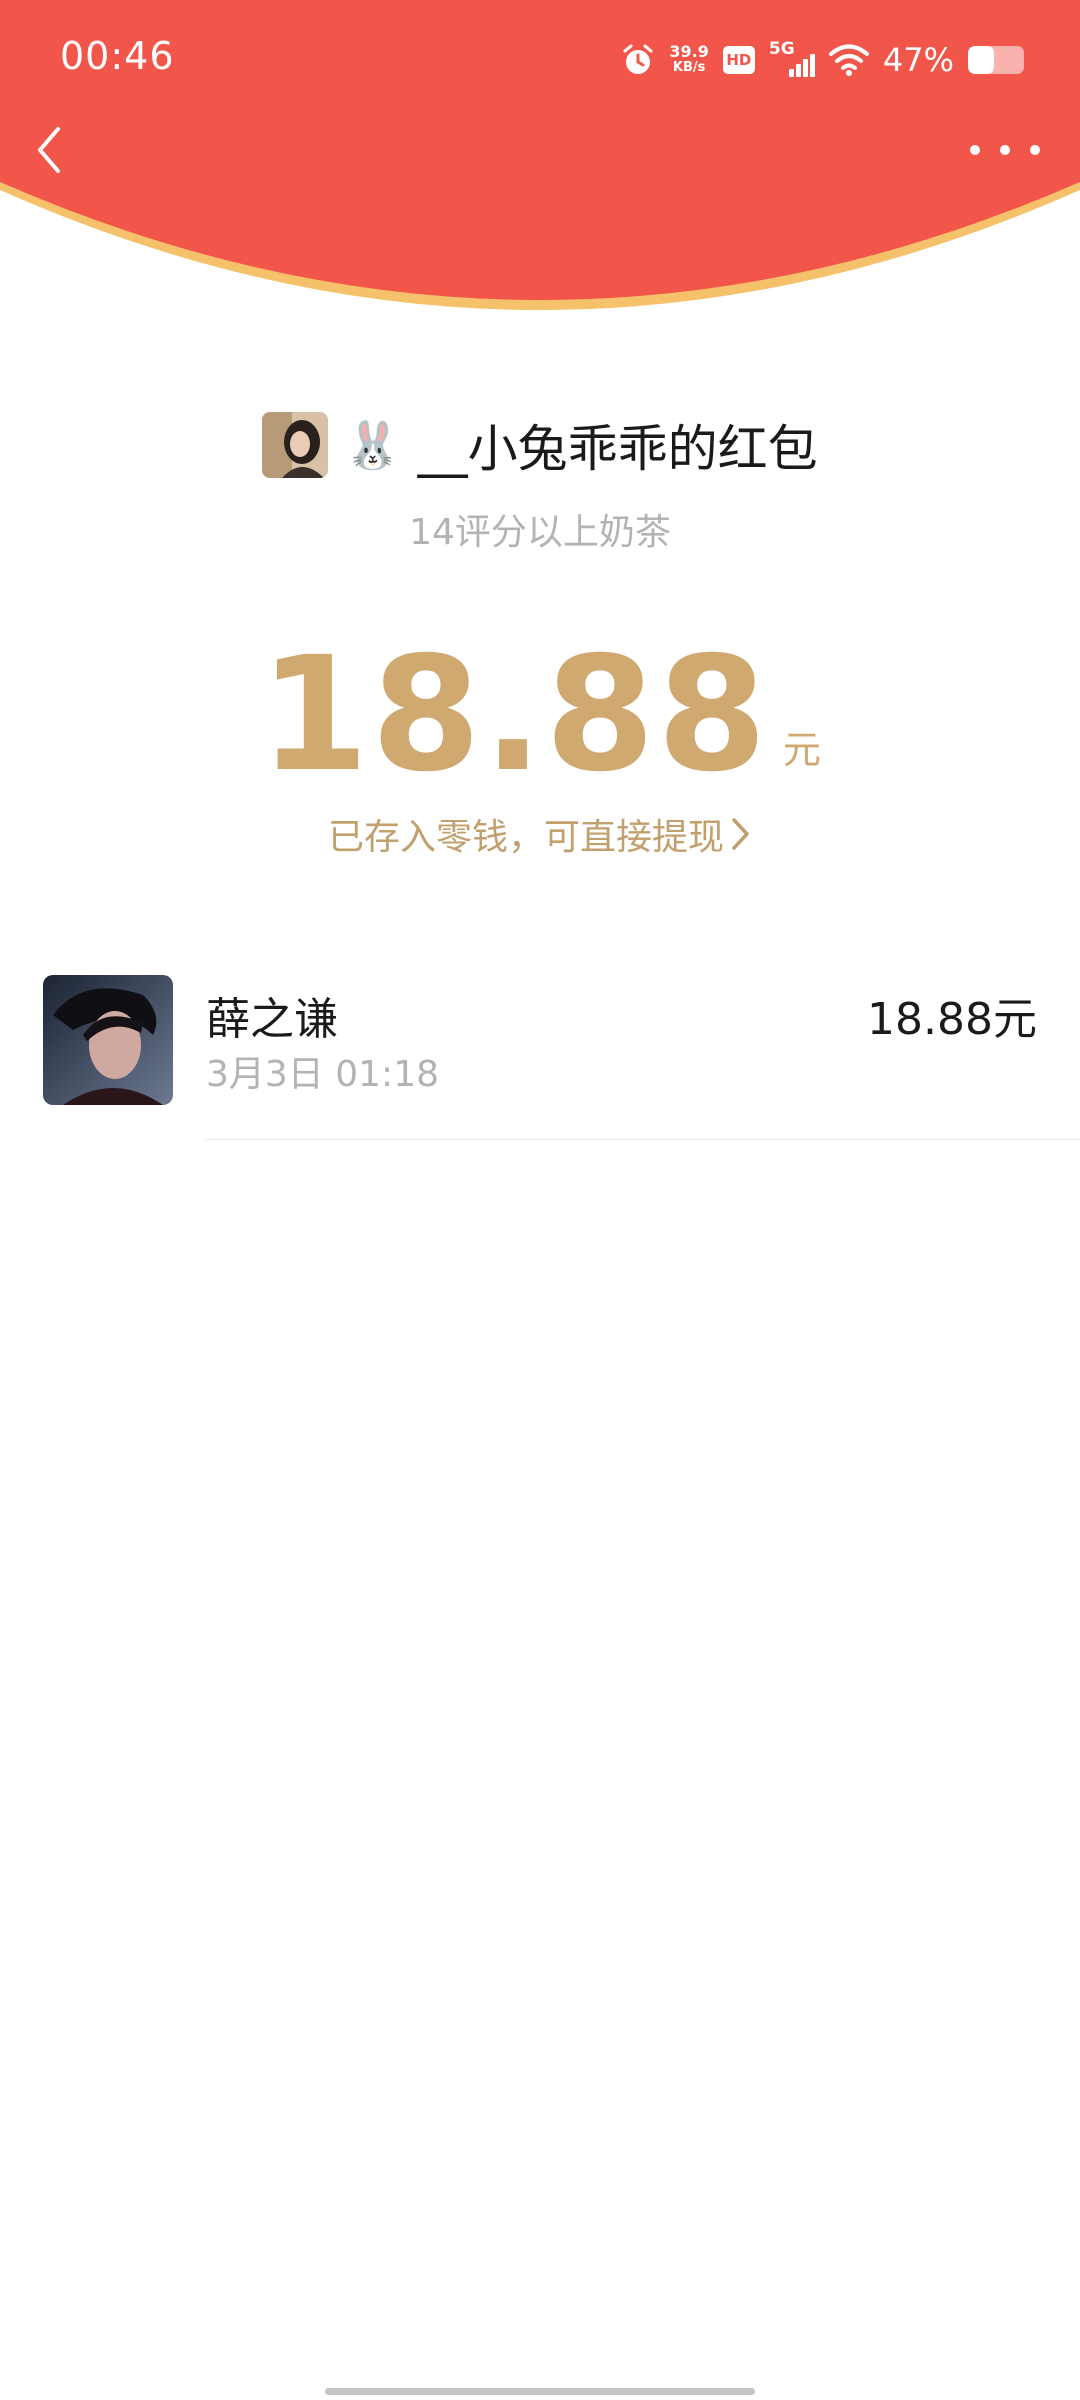 This screenshot has height=2400, width=1080. What do you see at coordinates (952, 1019) in the screenshot?
I see `receiver-amount: 18.88元` at bounding box center [952, 1019].